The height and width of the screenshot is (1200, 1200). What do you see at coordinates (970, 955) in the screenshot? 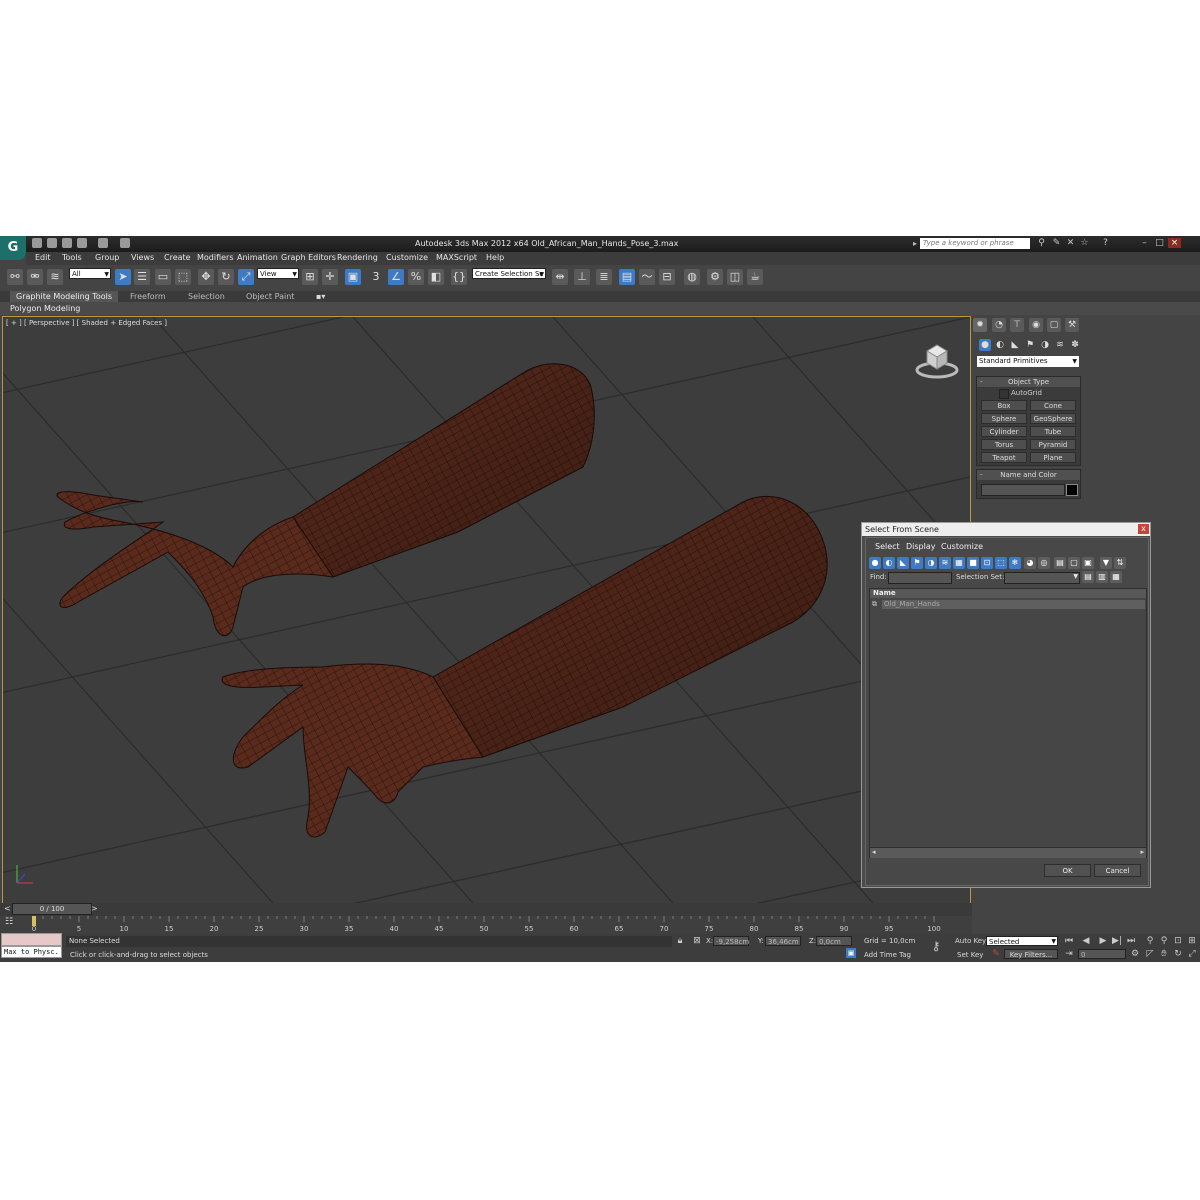
I see `set-key-button: Set Key` at bounding box center [970, 955].